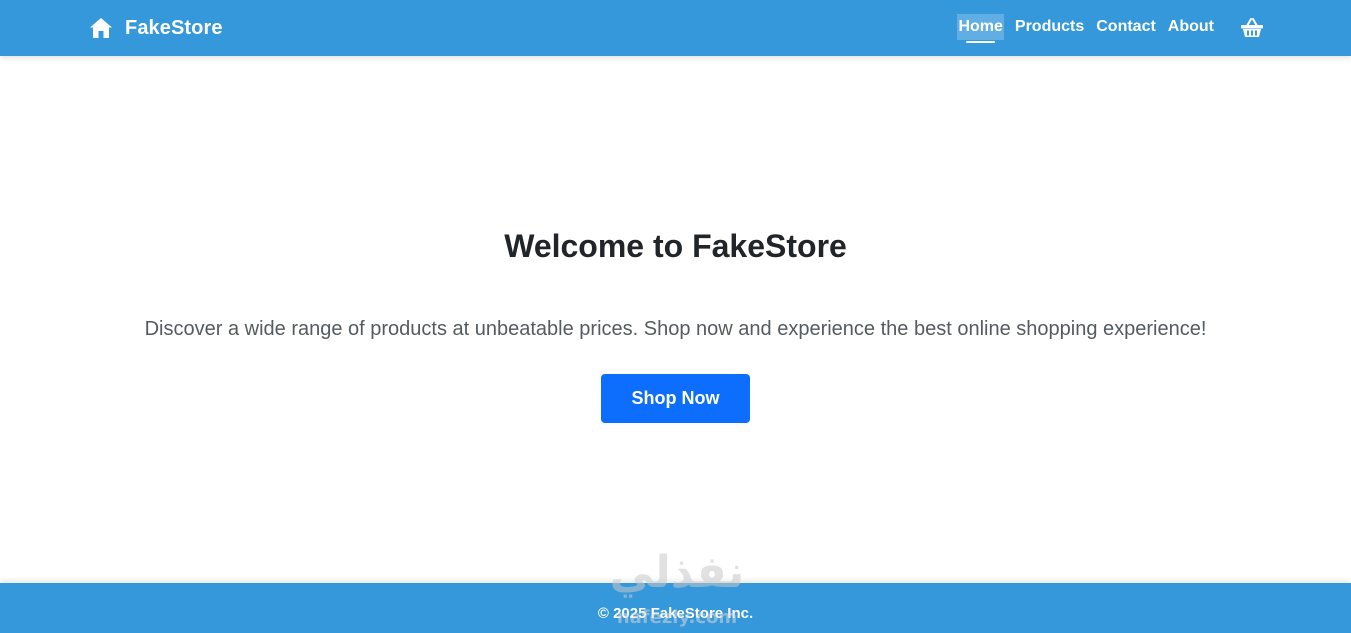 The height and width of the screenshot is (633, 1351). I want to click on nav-menu: Home Products Contact About, so click(1086, 28).